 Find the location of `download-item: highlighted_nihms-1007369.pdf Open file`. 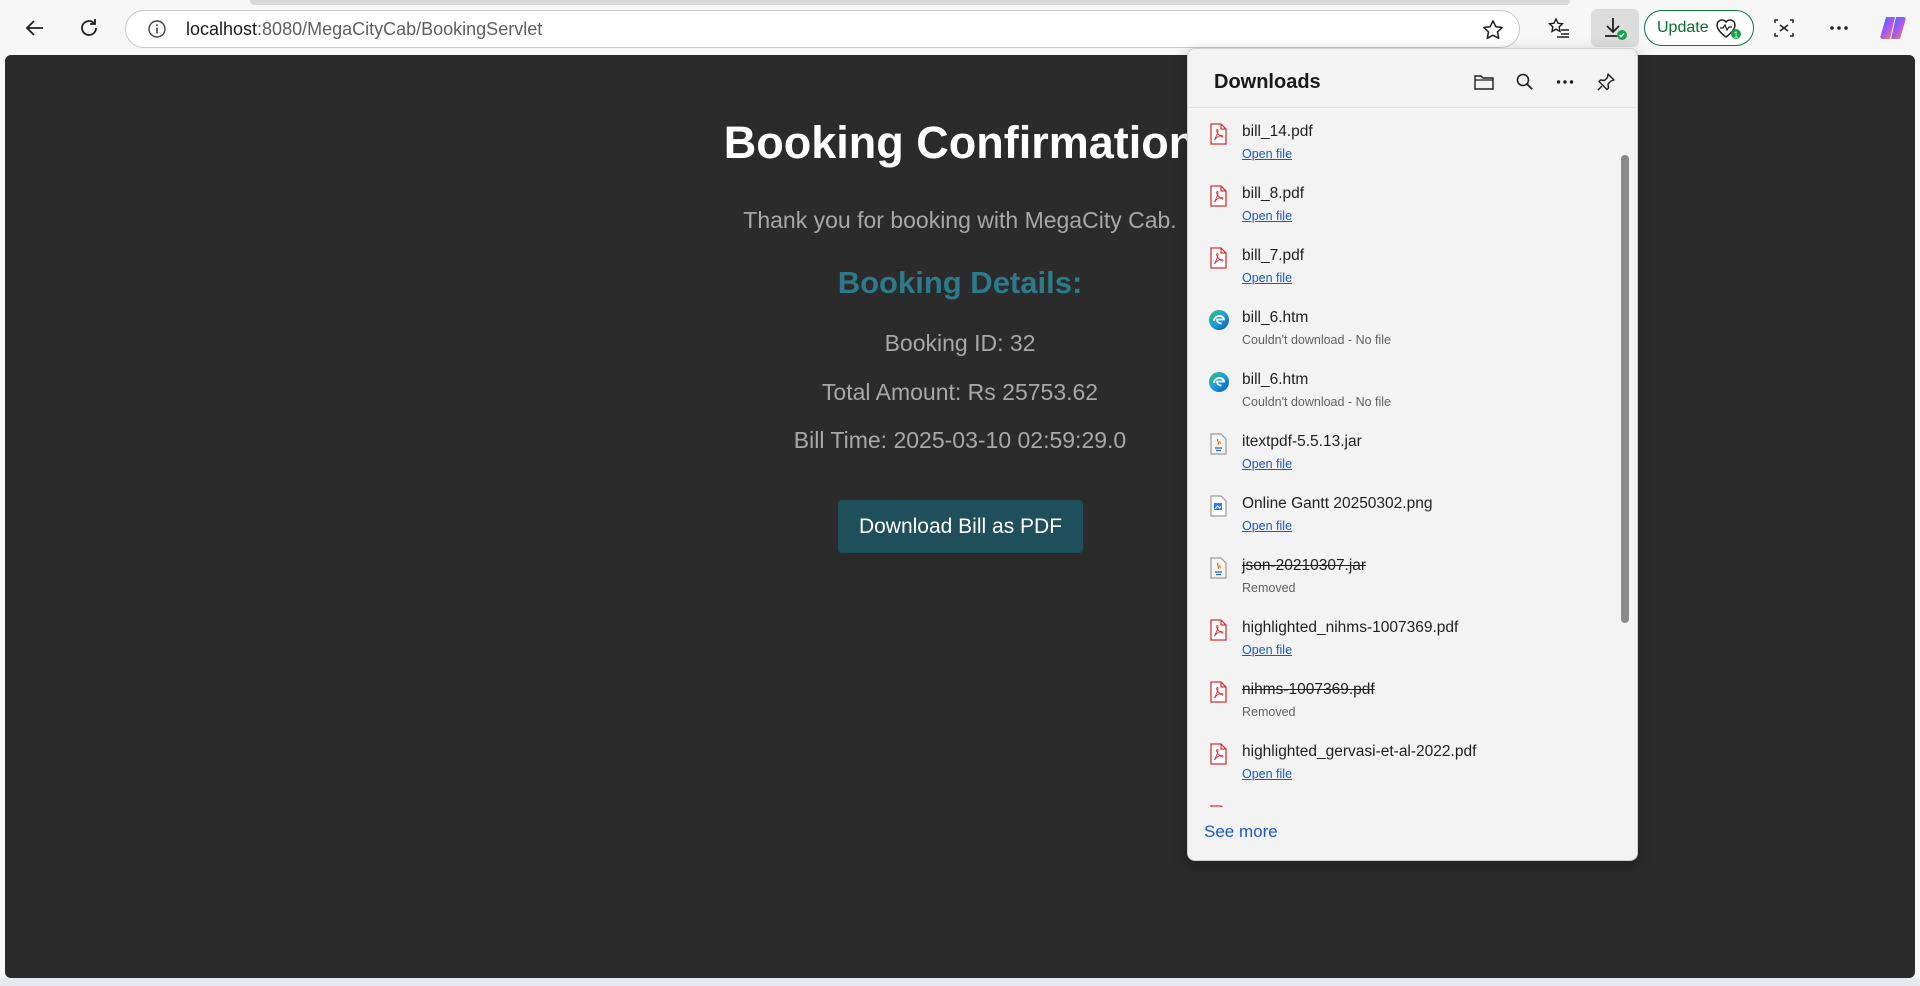

download-item: highlighted_nihms-1007369.pdf Open file is located at coordinates (1403, 638).